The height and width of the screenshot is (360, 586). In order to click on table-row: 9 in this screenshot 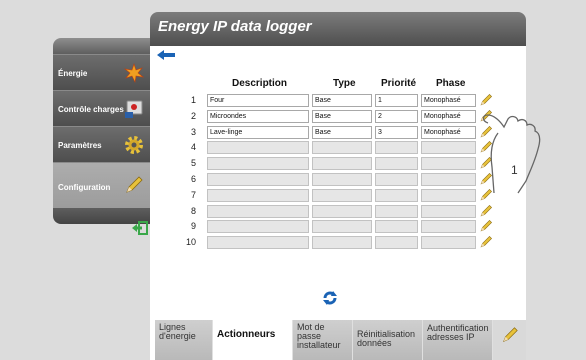, I will do `click(335, 227)`.